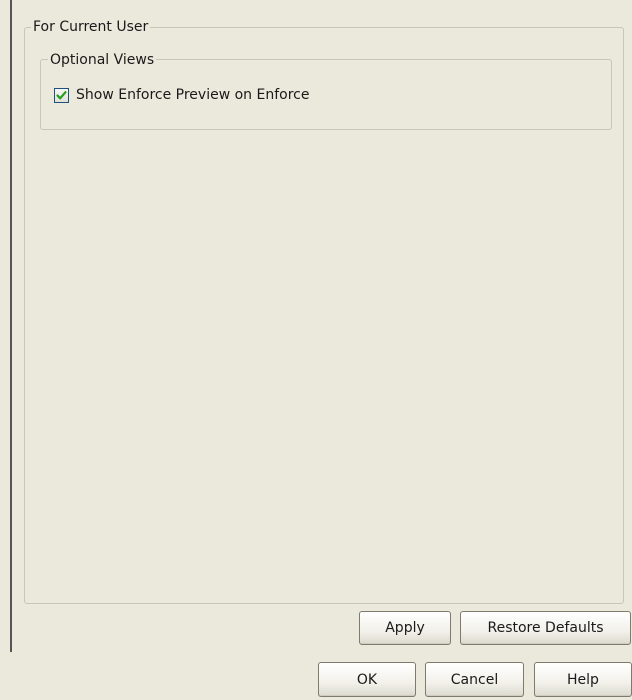 This screenshot has width=632, height=700. What do you see at coordinates (193, 95) in the screenshot?
I see `show-enforce-preview-label: Show Enforce Preview on Enforce` at bounding box center [193, 95].